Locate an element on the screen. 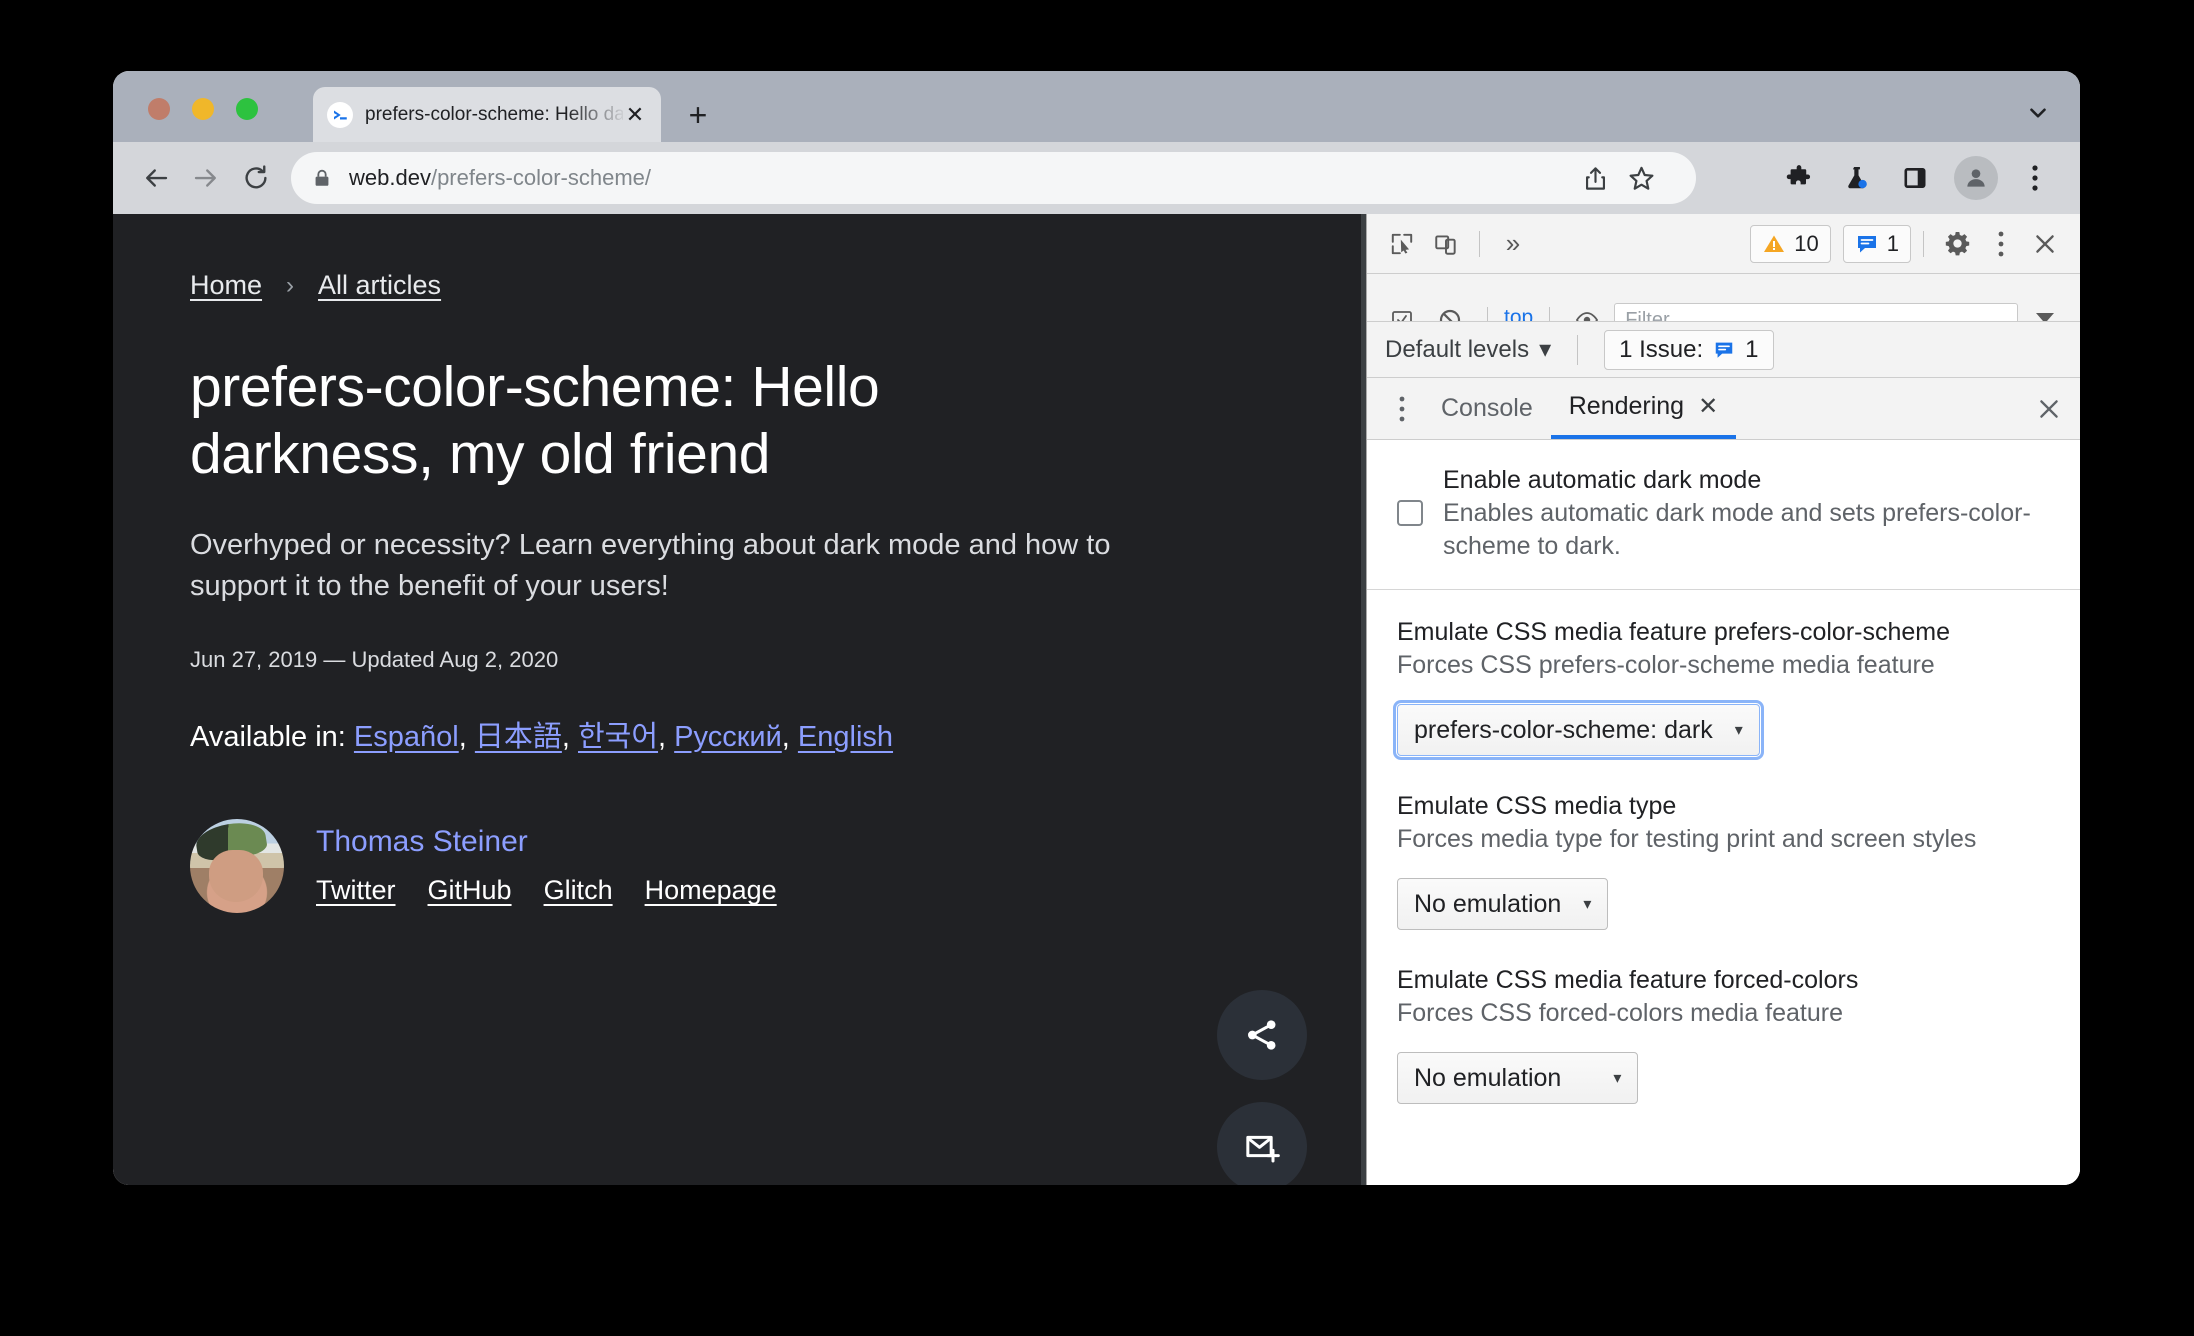 This screenshot has height=1336, width=2194. new-tab-button: + is located at coordinates (698, 115).